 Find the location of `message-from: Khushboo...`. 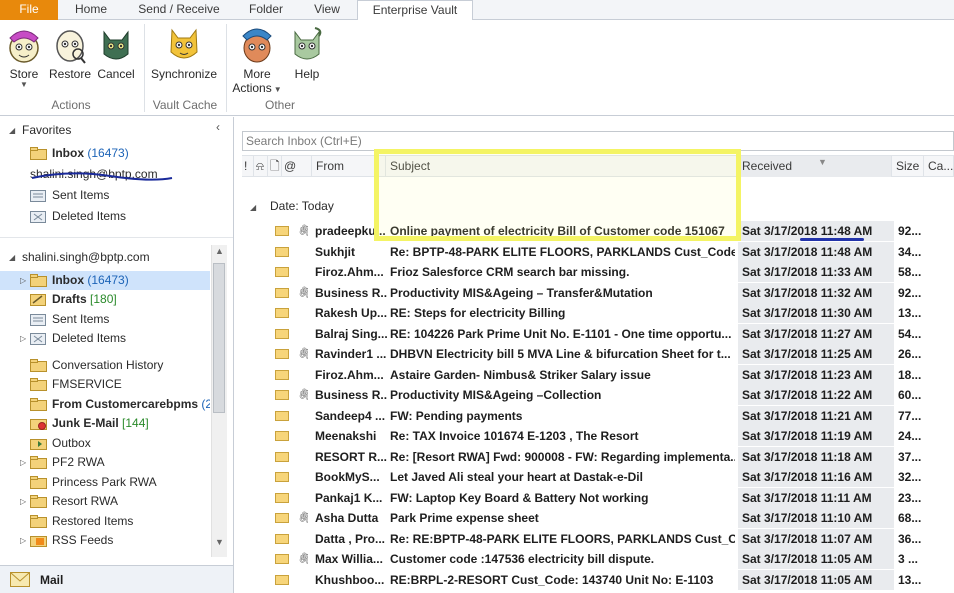

message-from: Khushboo... is located at coordinates (350, 579).